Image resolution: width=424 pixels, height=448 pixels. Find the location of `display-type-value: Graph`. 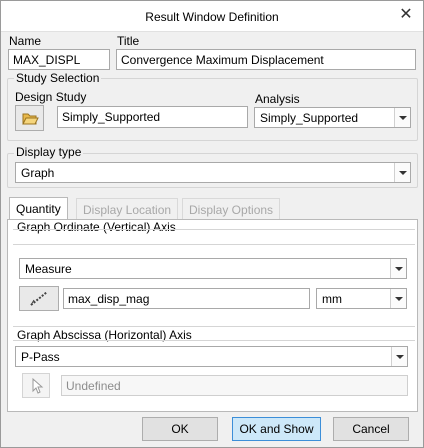

display-type-value: Graph is located at coordinates (38, 173).